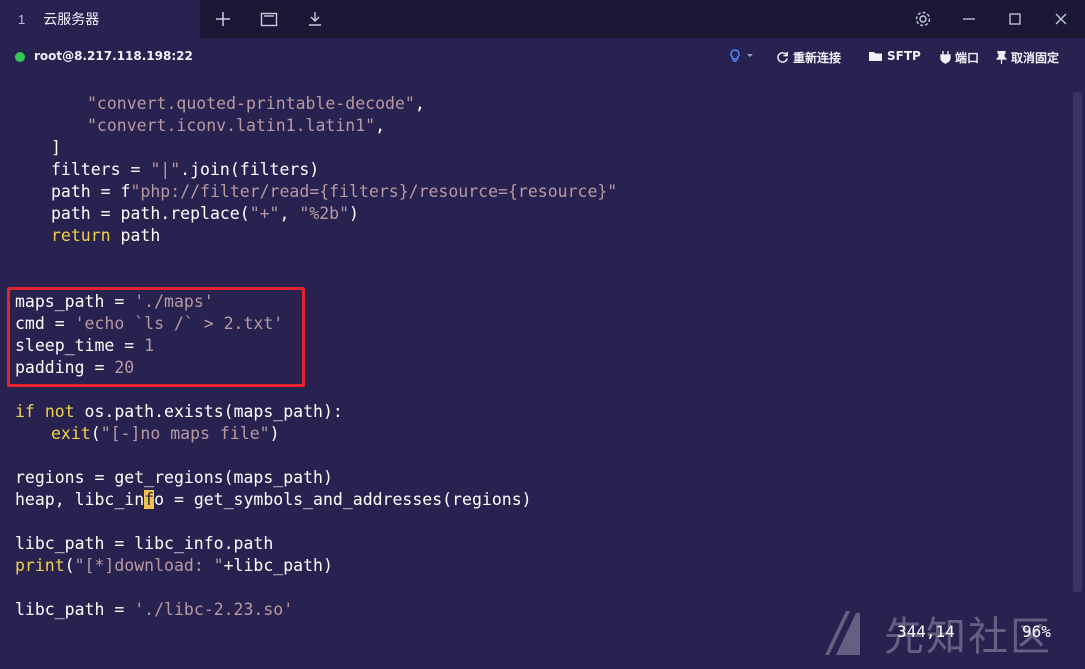 The width and height of the screenshot is (1085, 669). I want to click on maximize-icon, so click(1015, 19).